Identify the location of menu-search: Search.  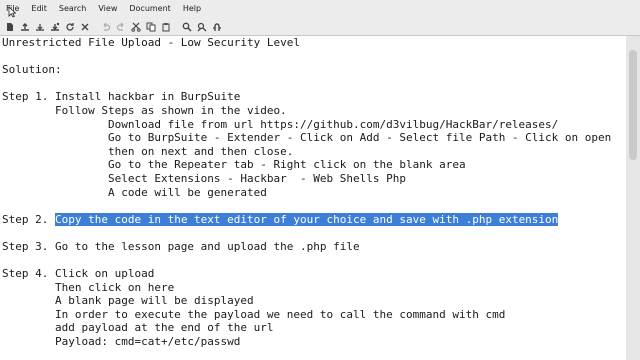
(72, 9).